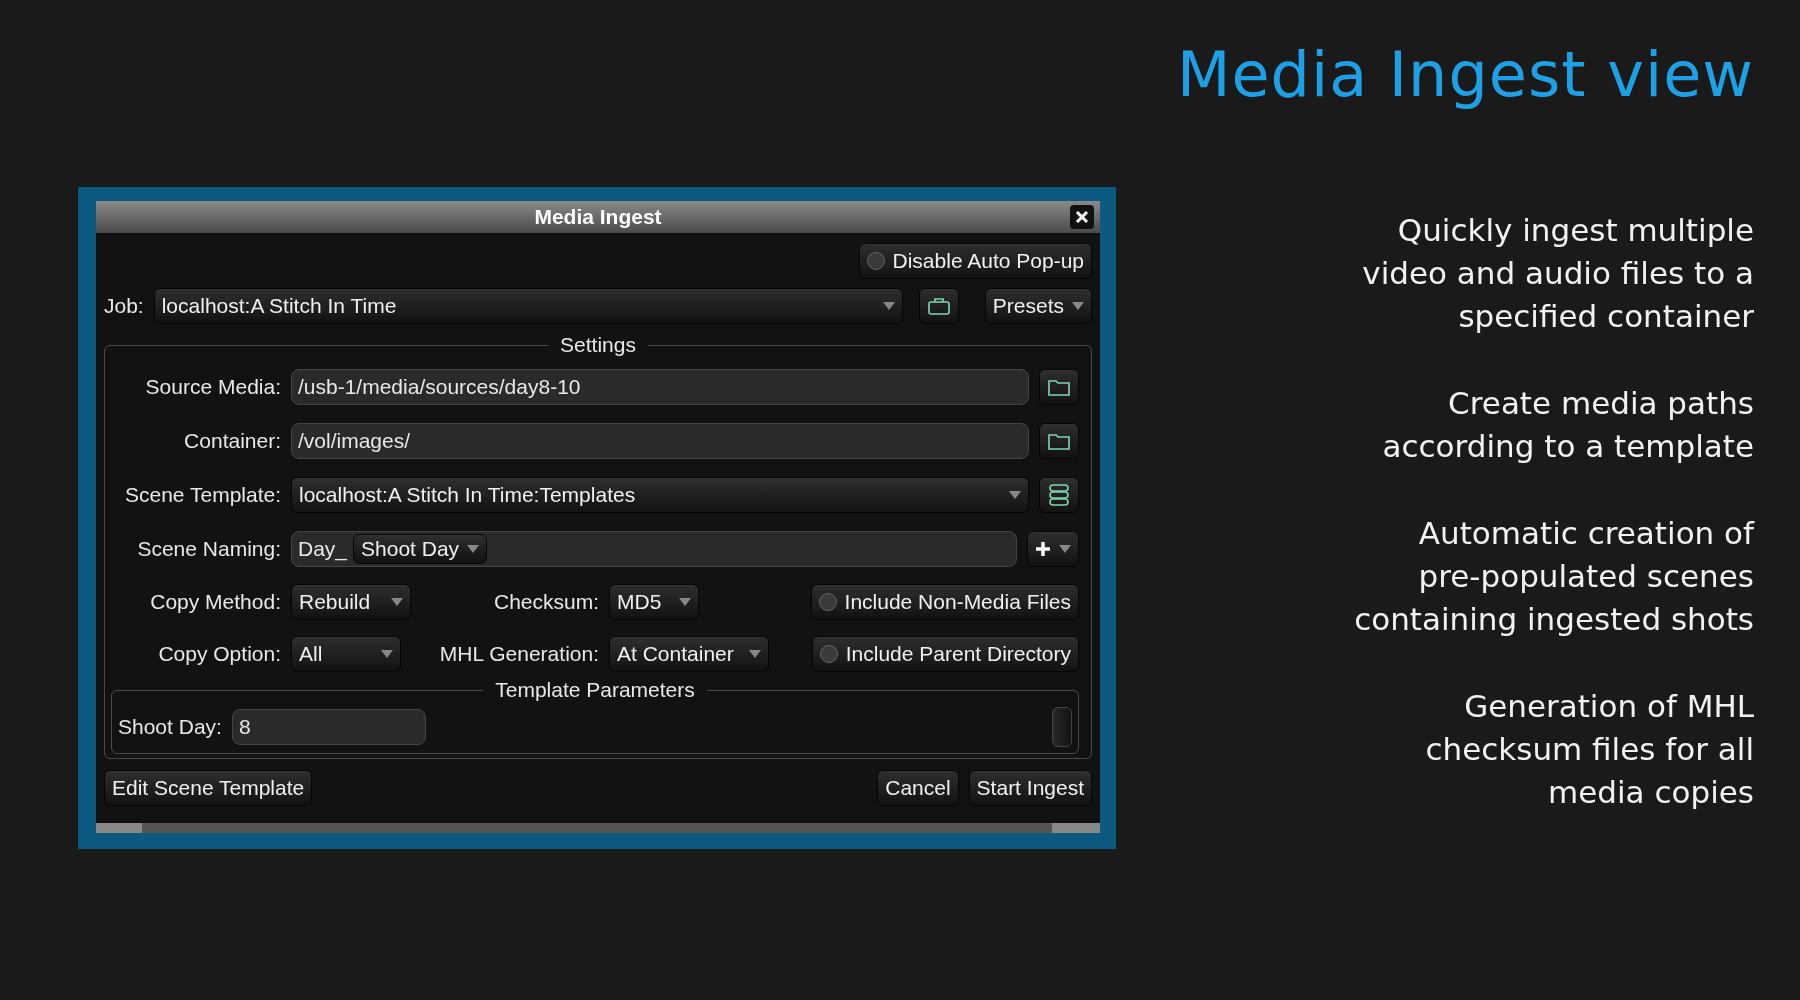  Describe the element at coordinates (1038, 306) in the screenshot. I see `presets-dropdown: Presets` at that location.